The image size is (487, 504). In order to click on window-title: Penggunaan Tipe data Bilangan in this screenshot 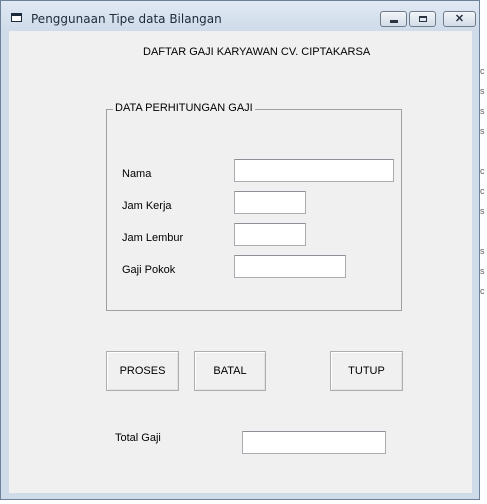, I will do `click(126, 19)`.